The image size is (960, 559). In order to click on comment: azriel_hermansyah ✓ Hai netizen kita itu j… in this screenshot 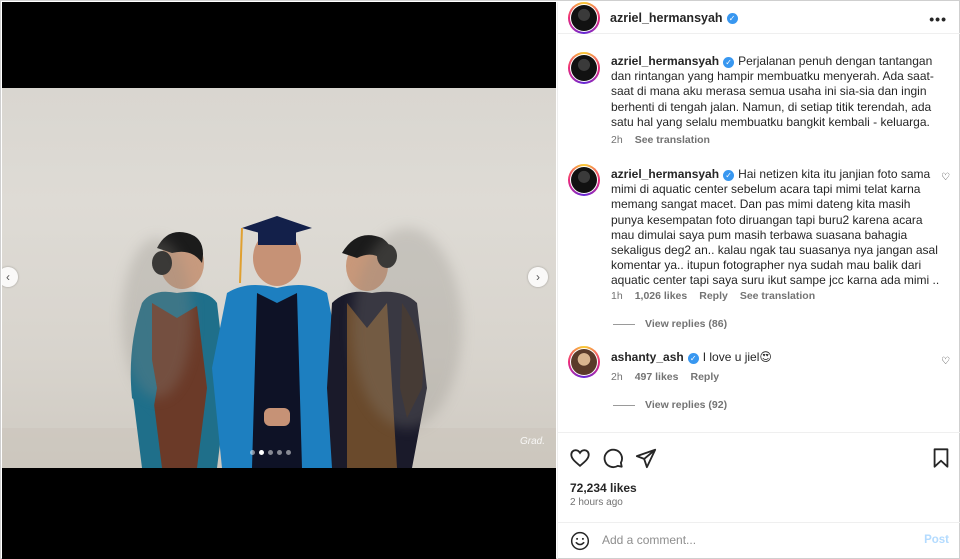, I will do `click(776, 228)`.